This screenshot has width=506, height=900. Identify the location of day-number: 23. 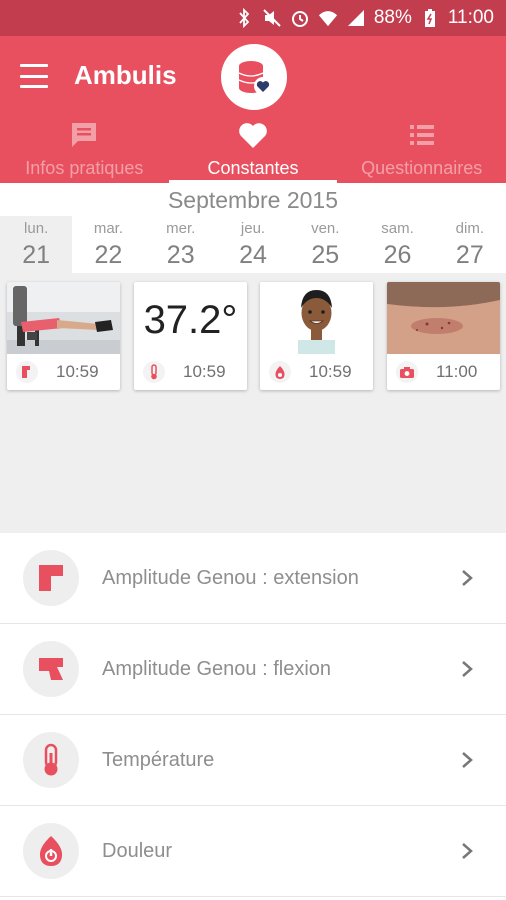
(180, 255).